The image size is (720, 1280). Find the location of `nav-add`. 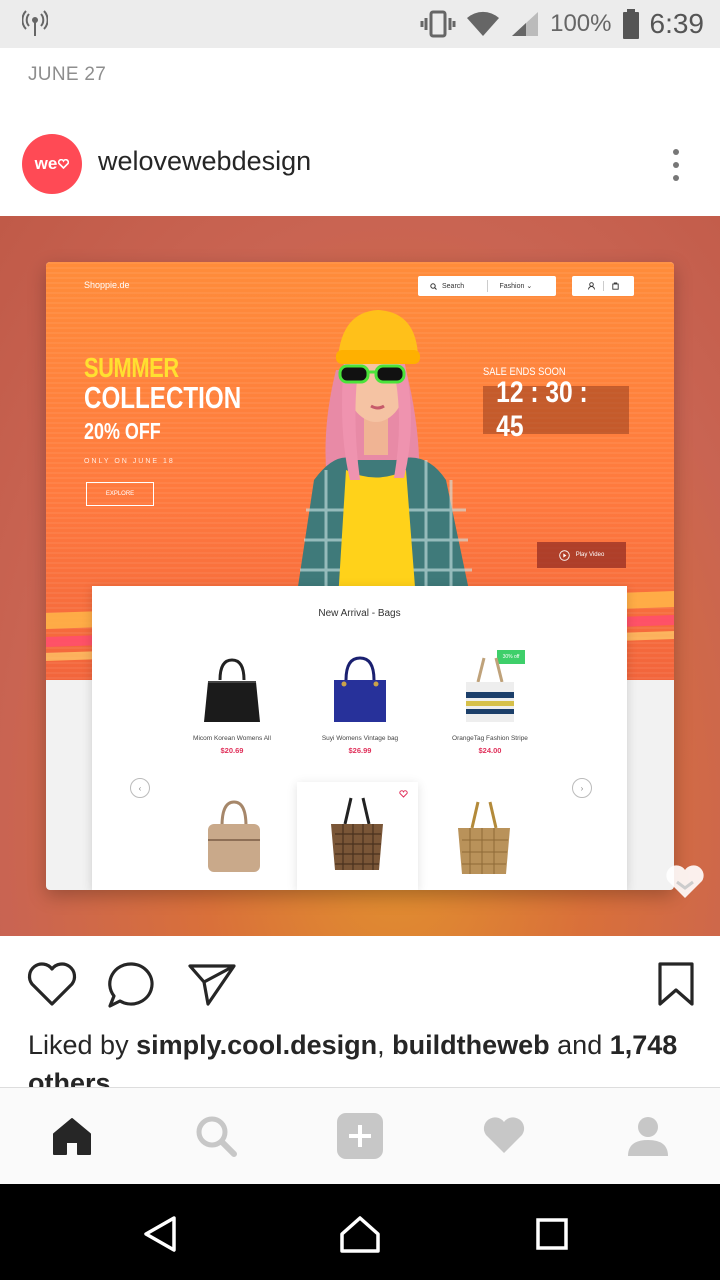

nav-add is located at coordinates (360, 1136).